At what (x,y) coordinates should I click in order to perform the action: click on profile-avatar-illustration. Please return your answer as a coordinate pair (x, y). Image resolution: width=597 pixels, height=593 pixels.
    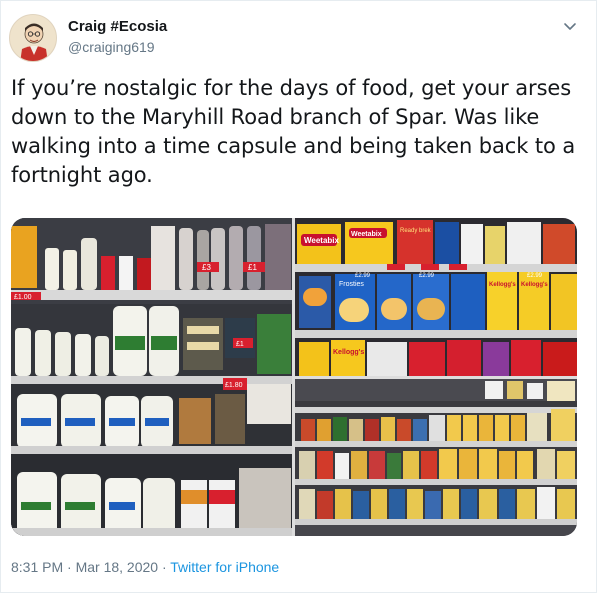
    Looking at the image, I should click on (33, 38).